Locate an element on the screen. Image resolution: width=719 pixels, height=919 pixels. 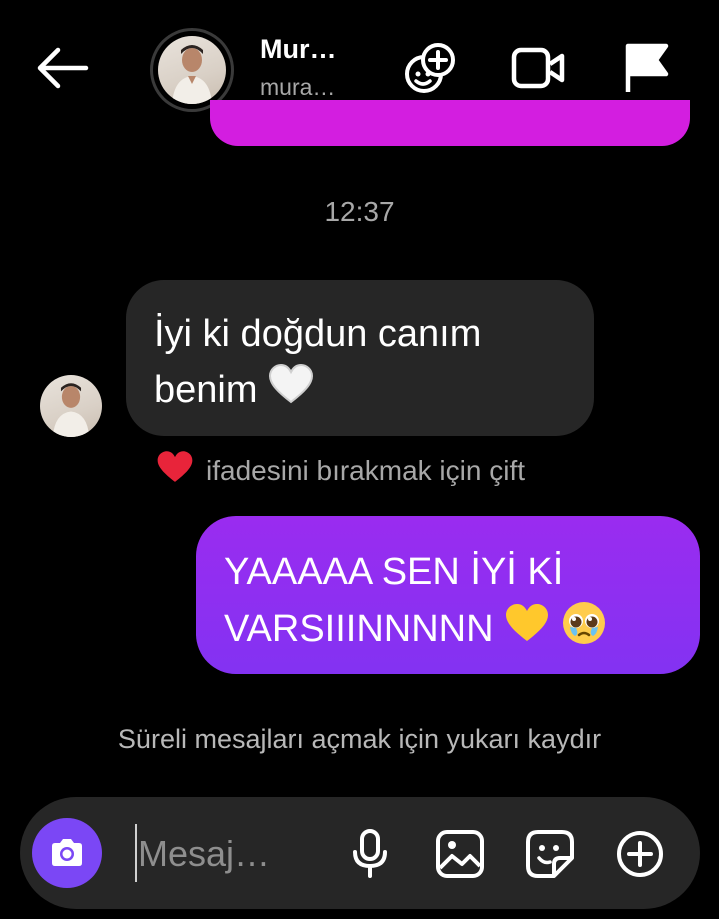
gallery-button is located at coordinates (460, 854).